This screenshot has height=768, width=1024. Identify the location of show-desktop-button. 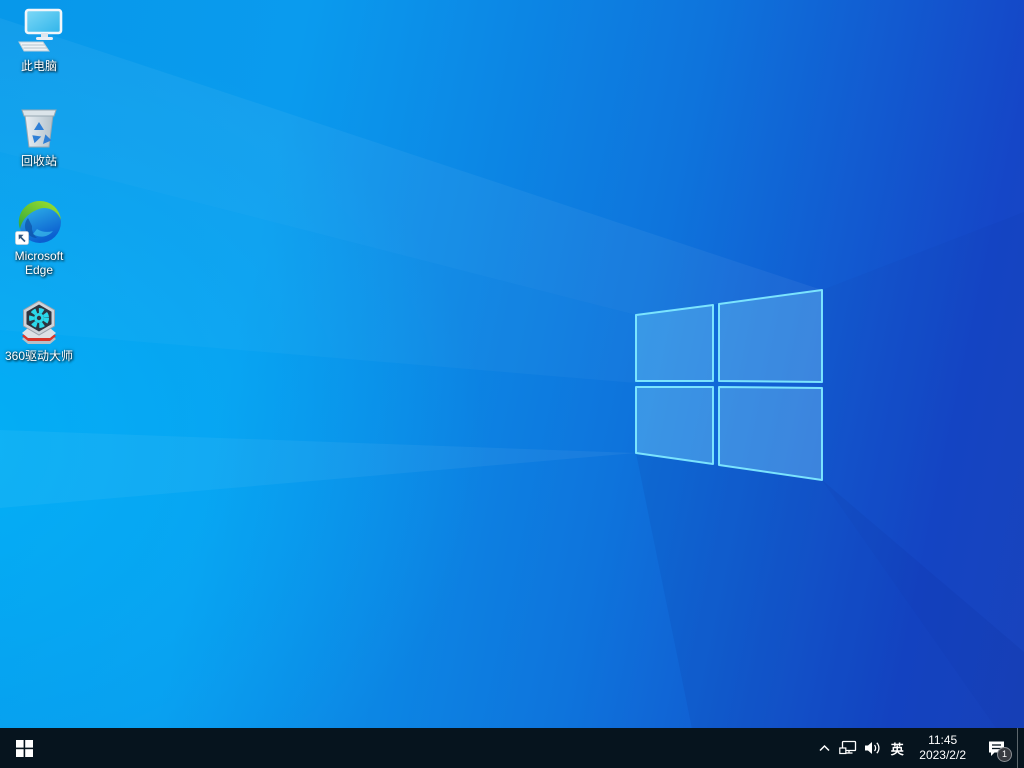
(1020, 748).